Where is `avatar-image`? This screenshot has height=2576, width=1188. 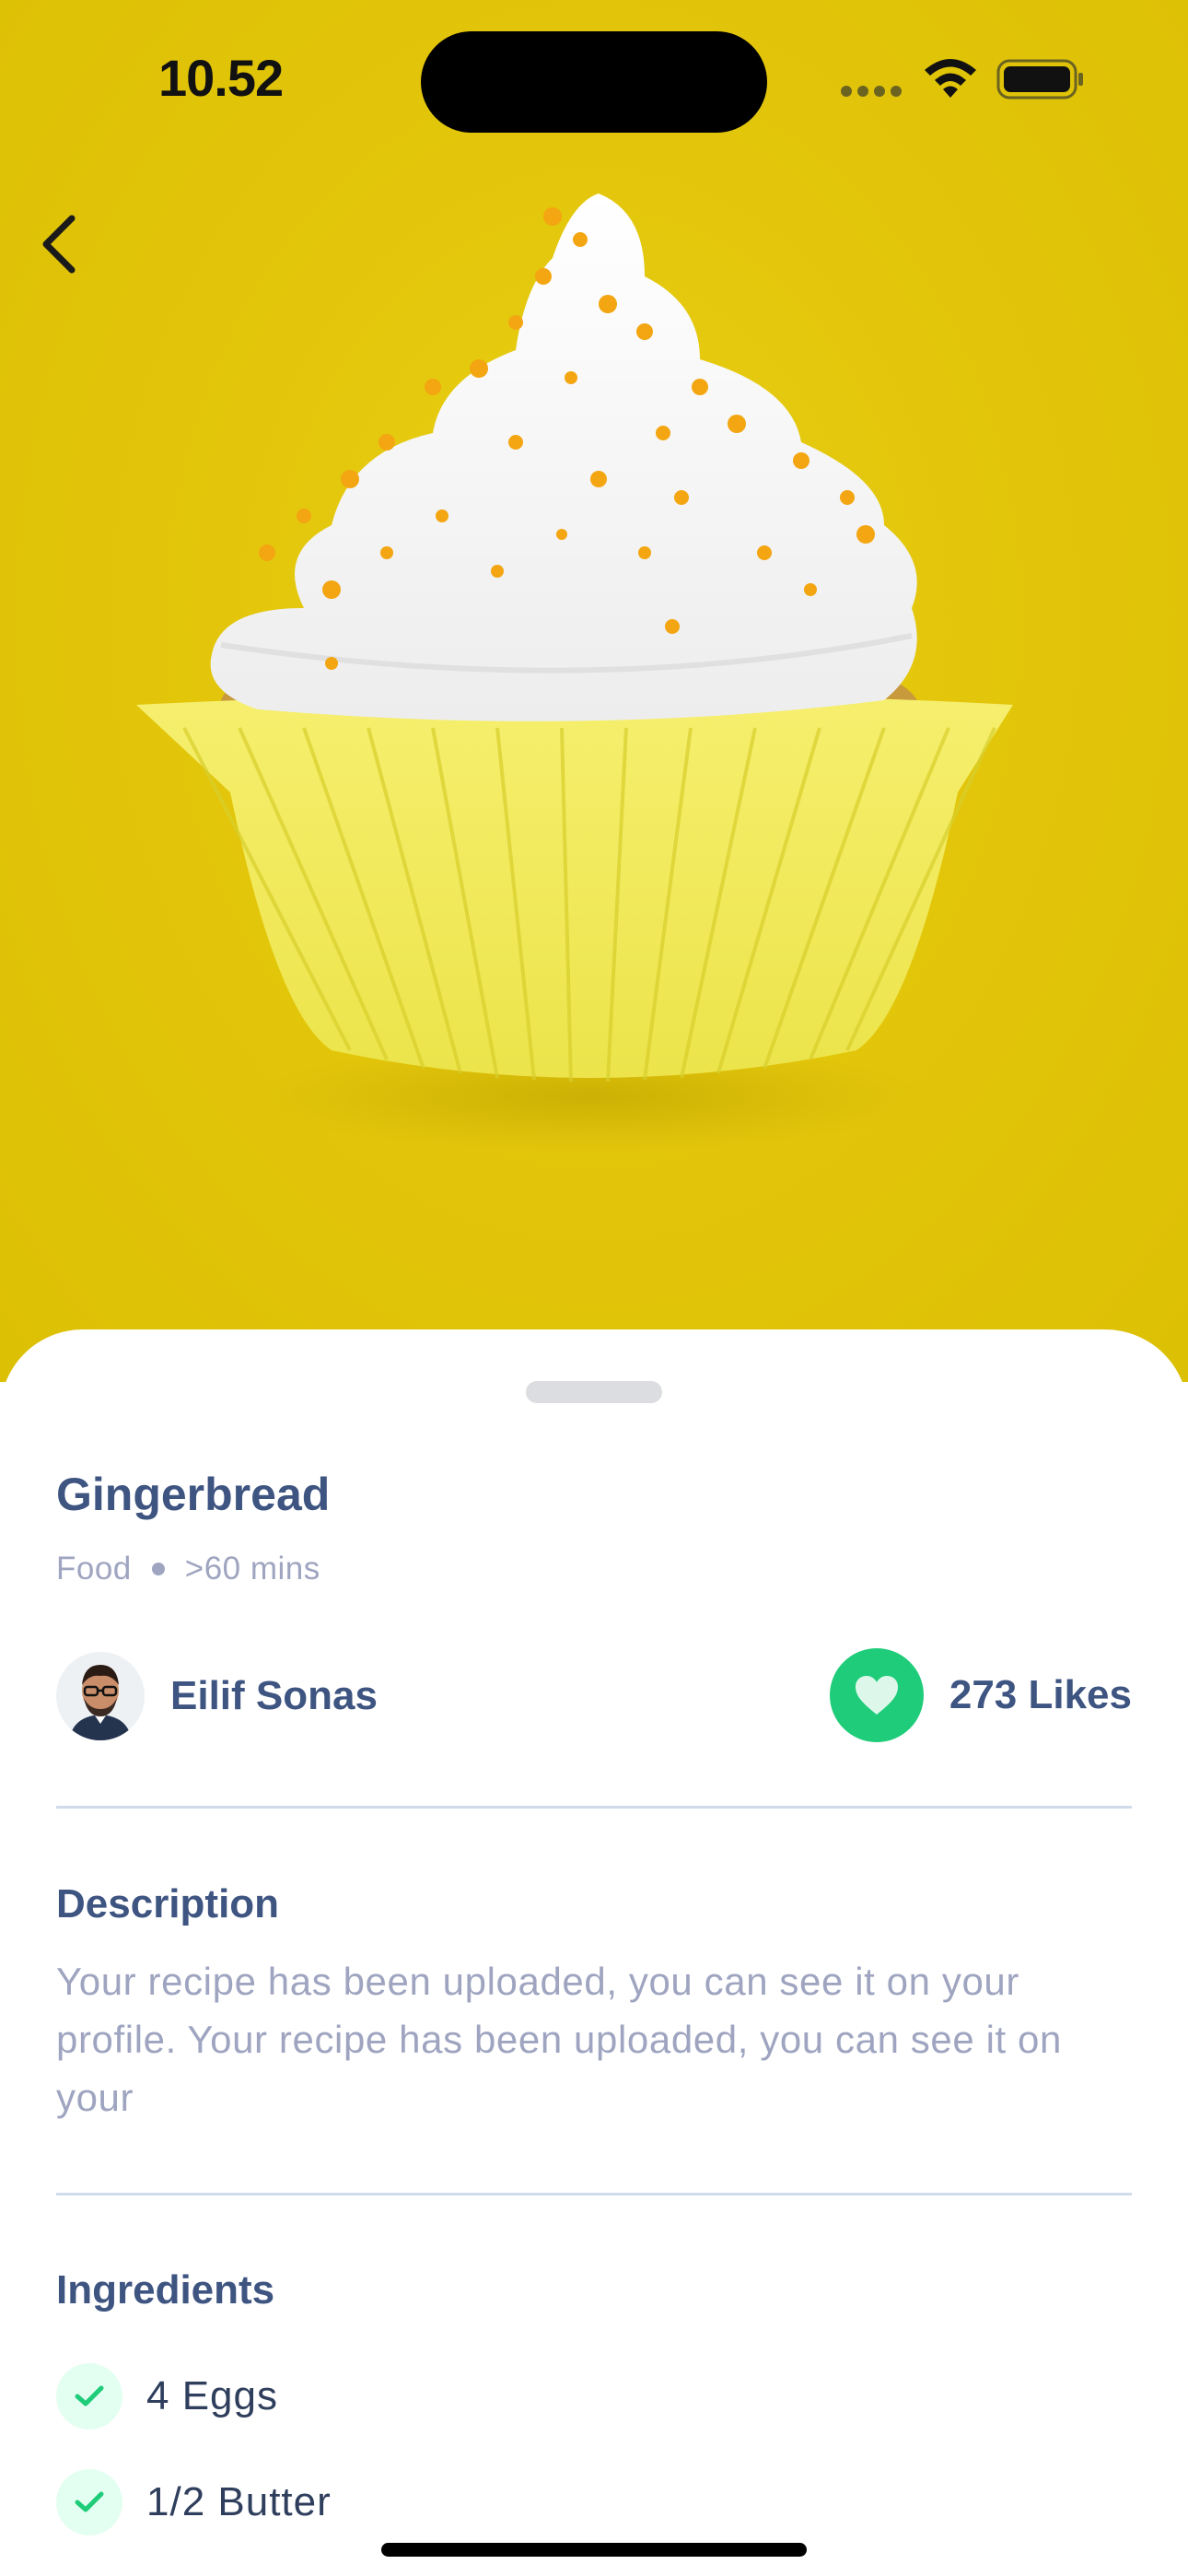 avatar-image is located at coordinates (100, 1696).